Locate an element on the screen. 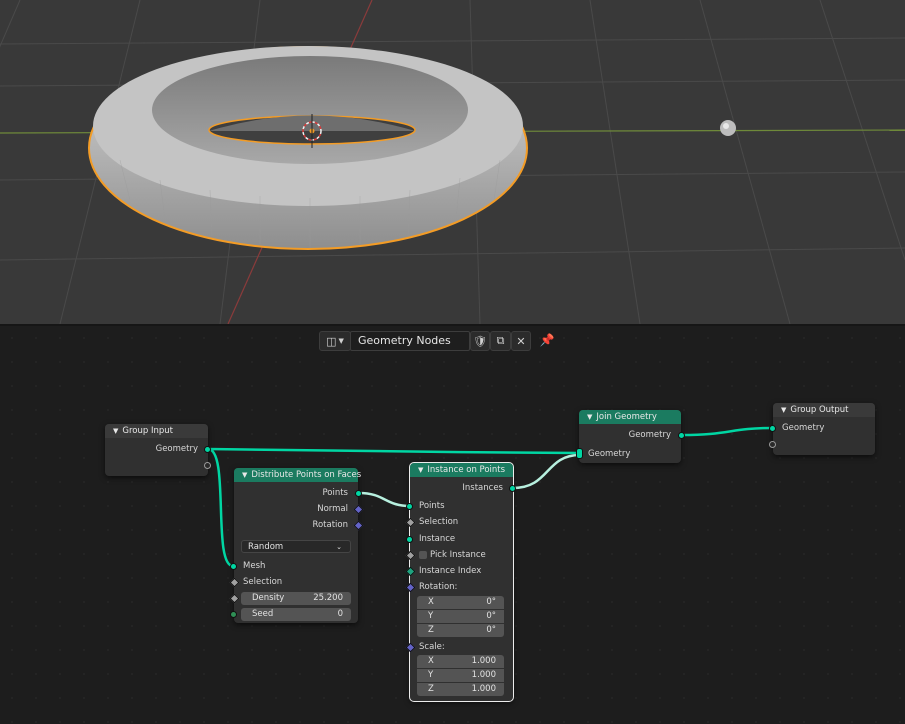 Image resolution: width=905 pixels, height=724 pixels. light-object is located at coordinates (728, 128).